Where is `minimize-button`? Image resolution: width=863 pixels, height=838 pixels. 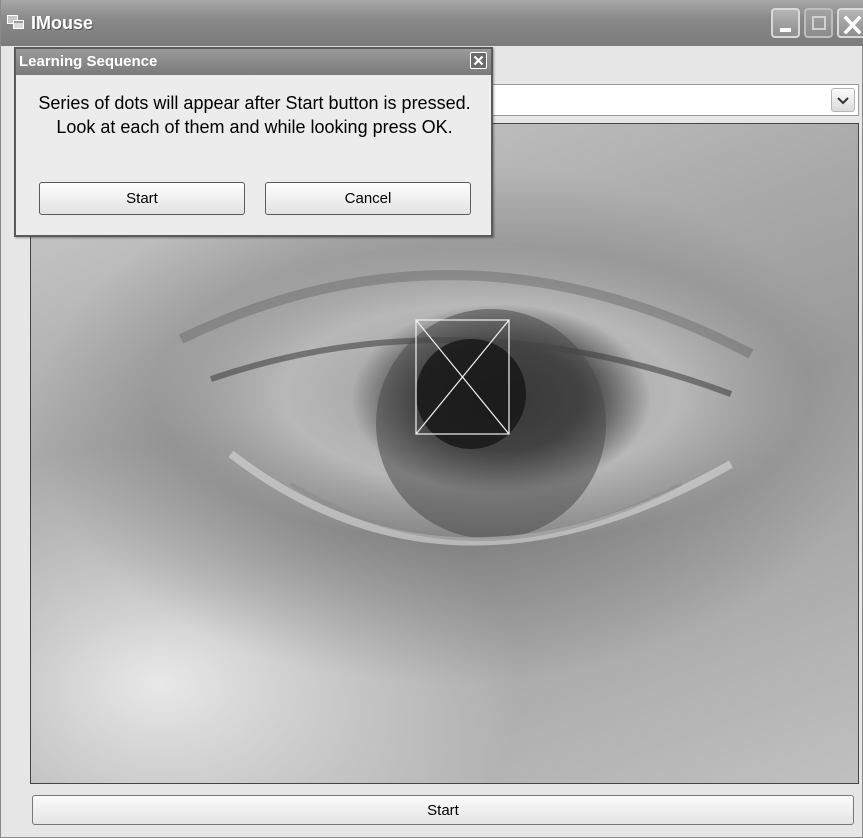 minimize-button is located at coordinates (785, 23).